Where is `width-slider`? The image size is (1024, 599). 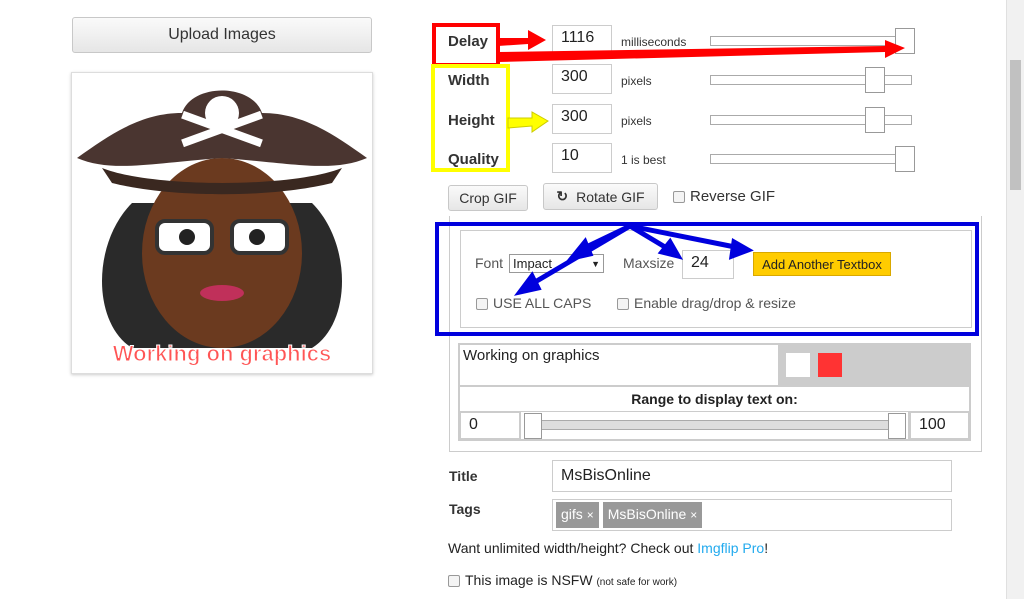 width-slider is located at coordinates (811, 80).